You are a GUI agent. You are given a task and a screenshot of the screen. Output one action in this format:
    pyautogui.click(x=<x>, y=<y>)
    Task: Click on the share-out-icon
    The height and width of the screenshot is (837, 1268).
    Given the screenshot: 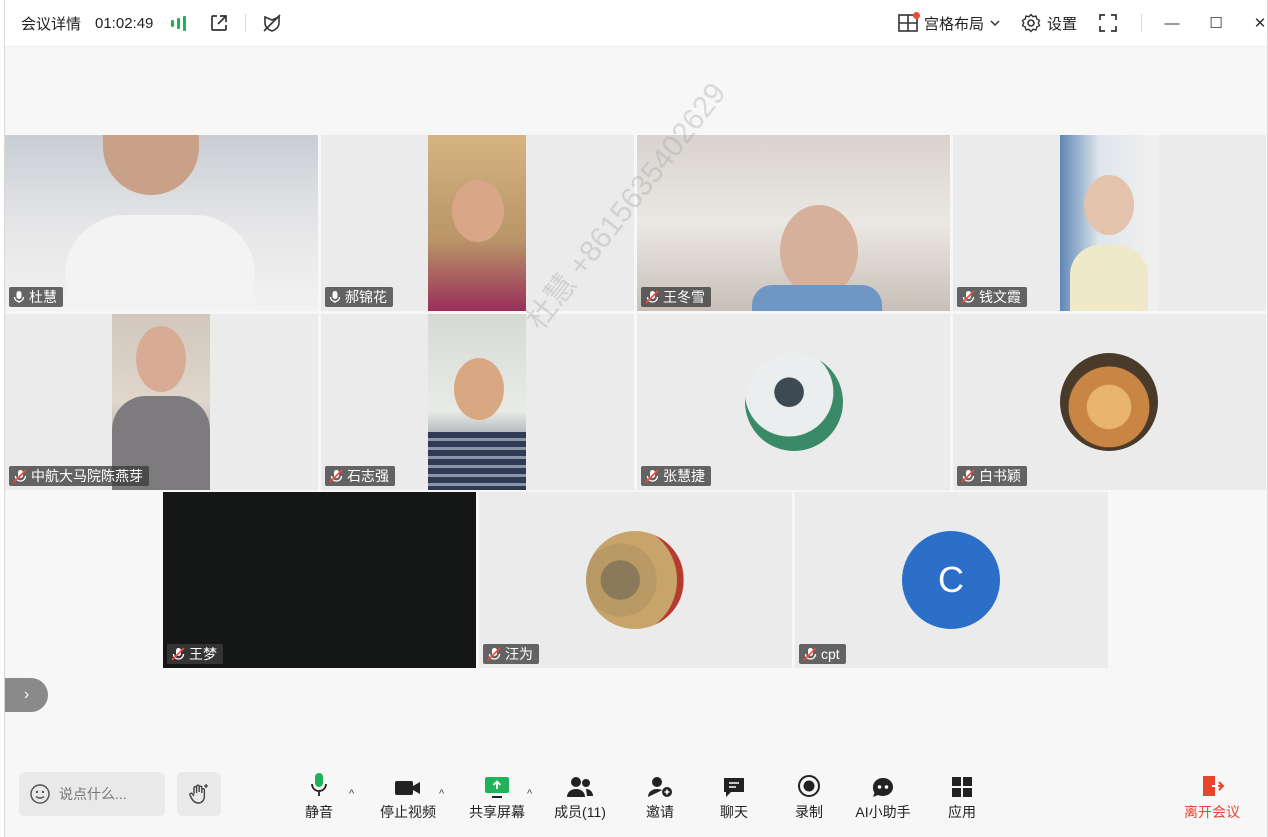 What is the action you would take?
    pyautogui.click(x=219, y=23)
    